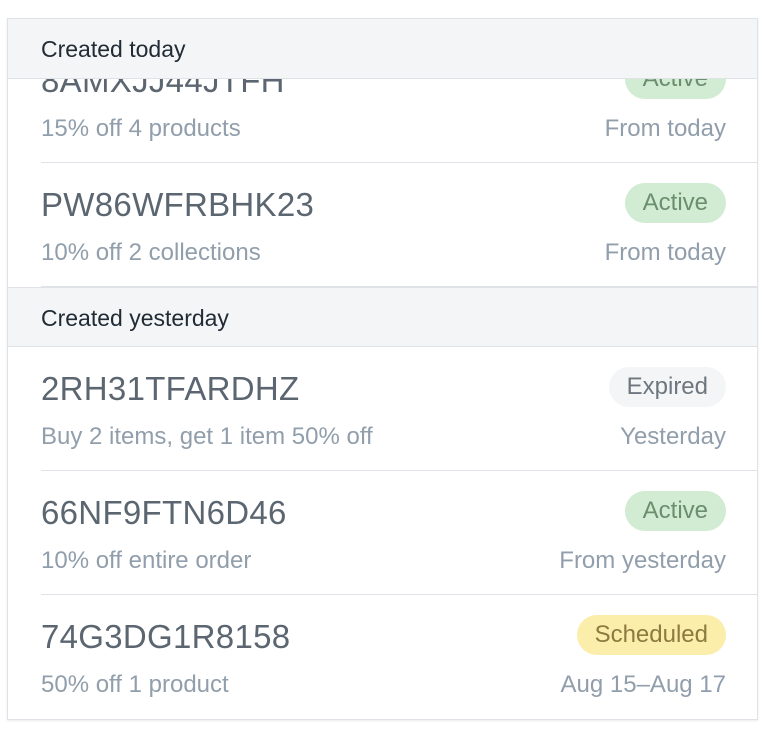 Image resolution: width=766 pixels, height=746 pixels. Describe the element at coordinates (151, 252) in the screenshot. I see `discount-description: 10% off 2 collections` at that location.